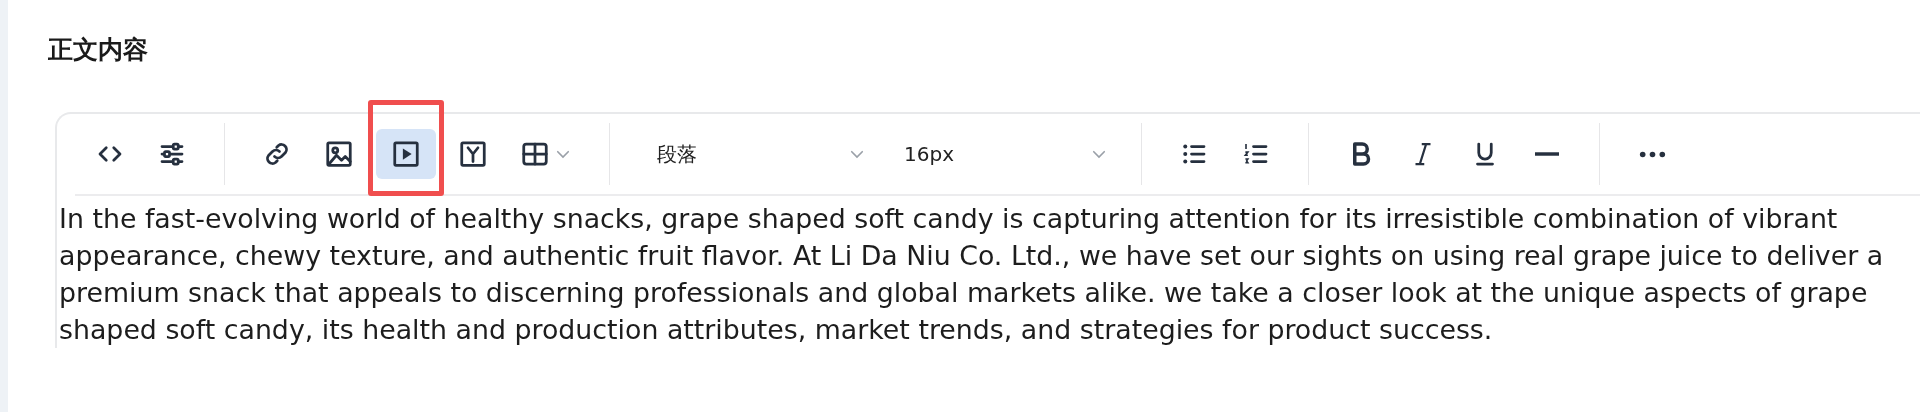  Describe the element at coordinates (1652, 154) in the screenshot. I see `more-icon` at that location.